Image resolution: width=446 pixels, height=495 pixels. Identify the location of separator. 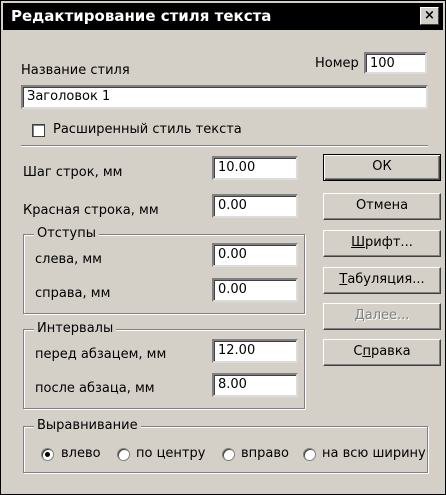
(224, 146).